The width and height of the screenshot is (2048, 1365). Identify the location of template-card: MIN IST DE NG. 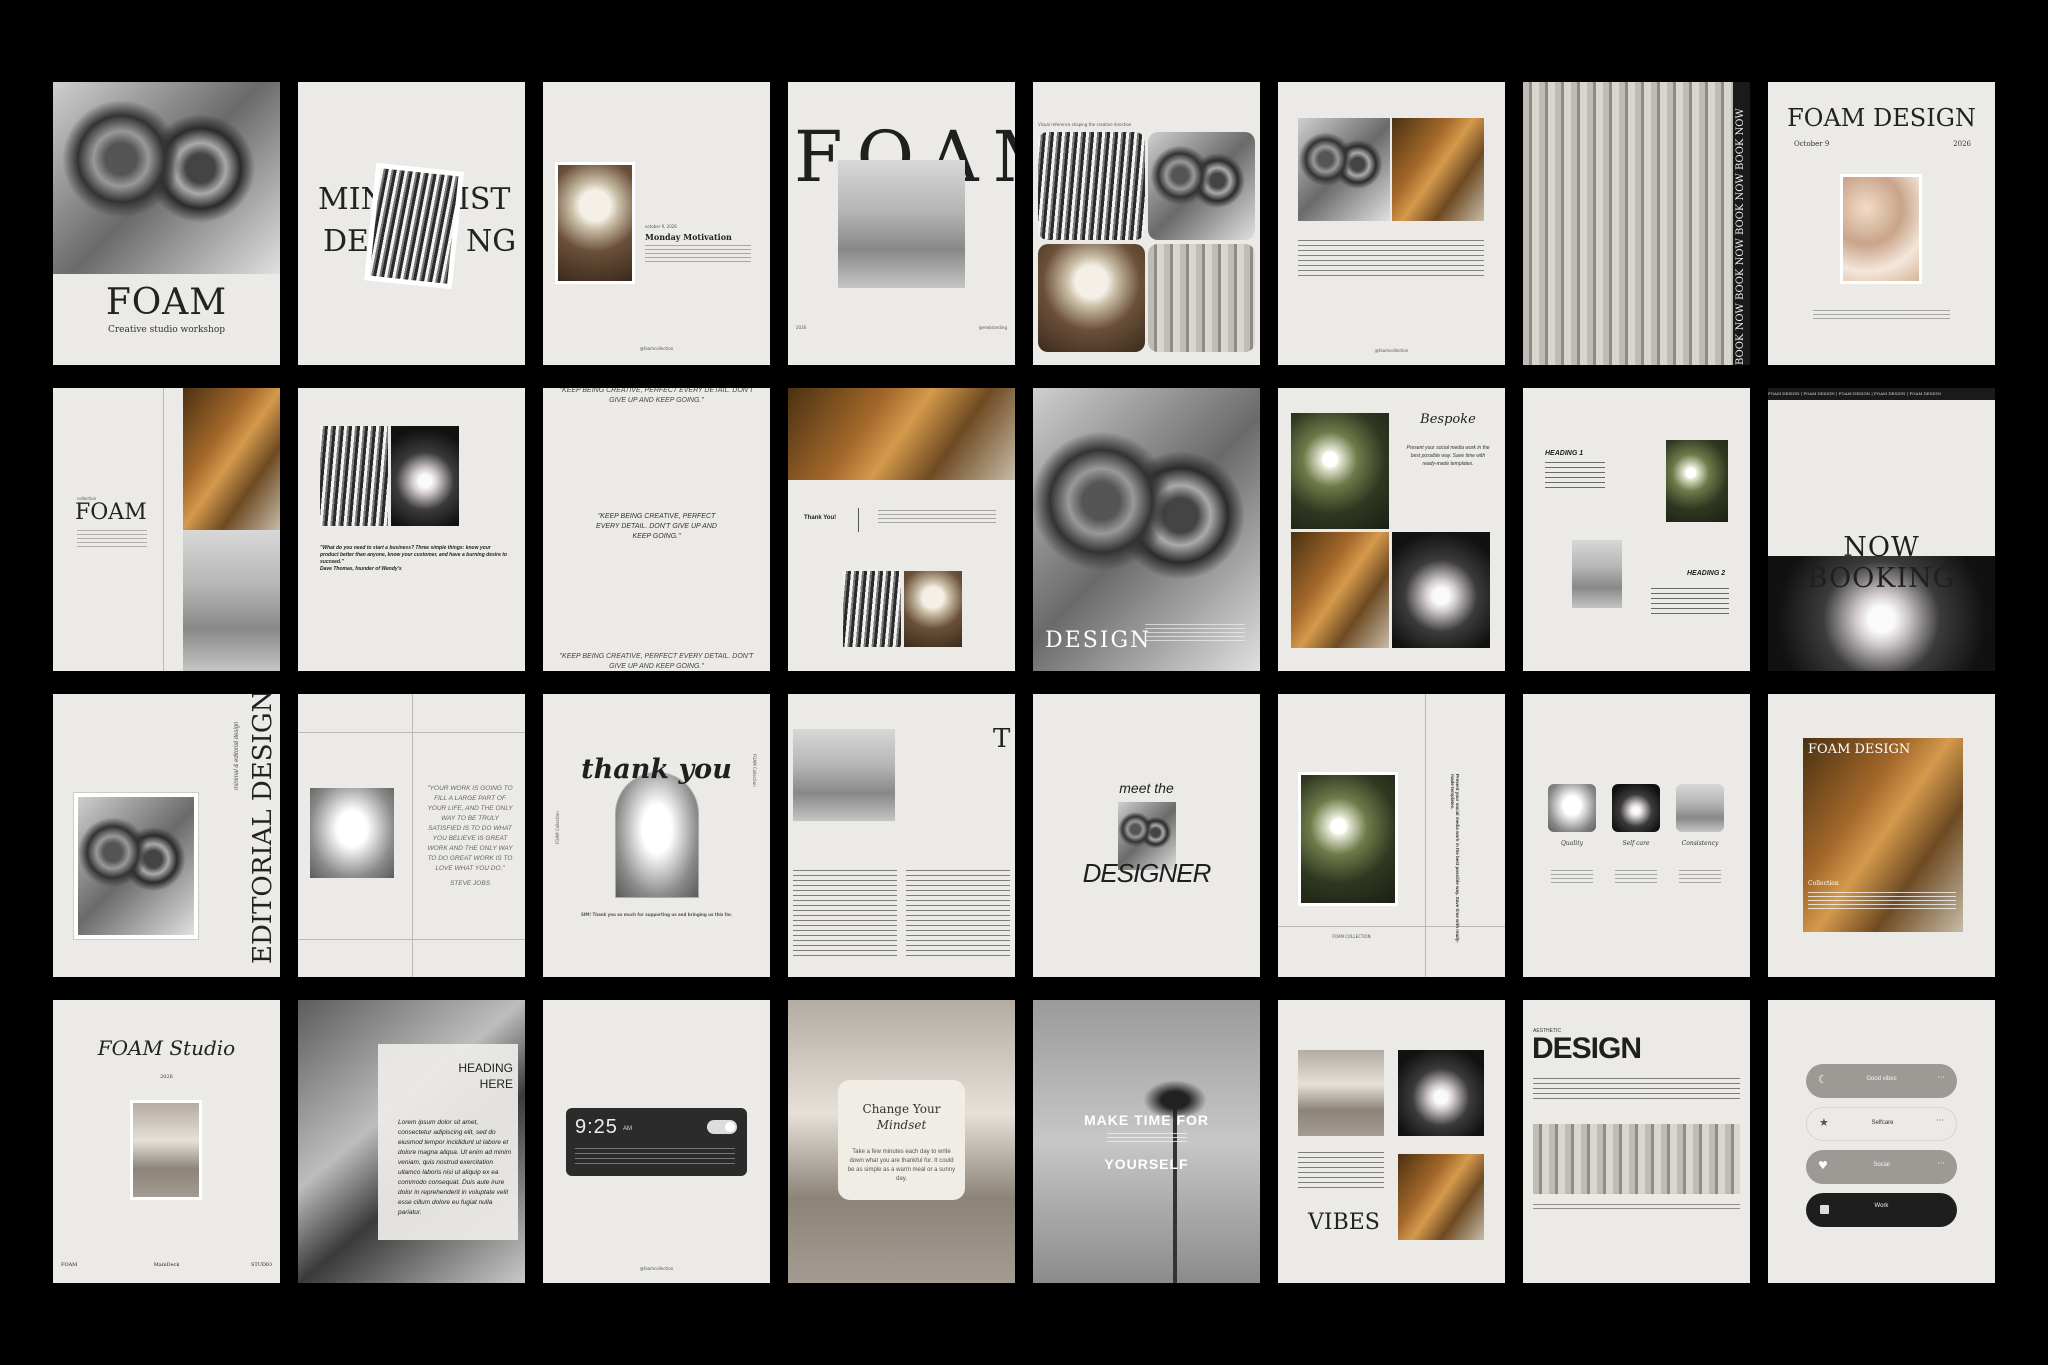
(411, 223).